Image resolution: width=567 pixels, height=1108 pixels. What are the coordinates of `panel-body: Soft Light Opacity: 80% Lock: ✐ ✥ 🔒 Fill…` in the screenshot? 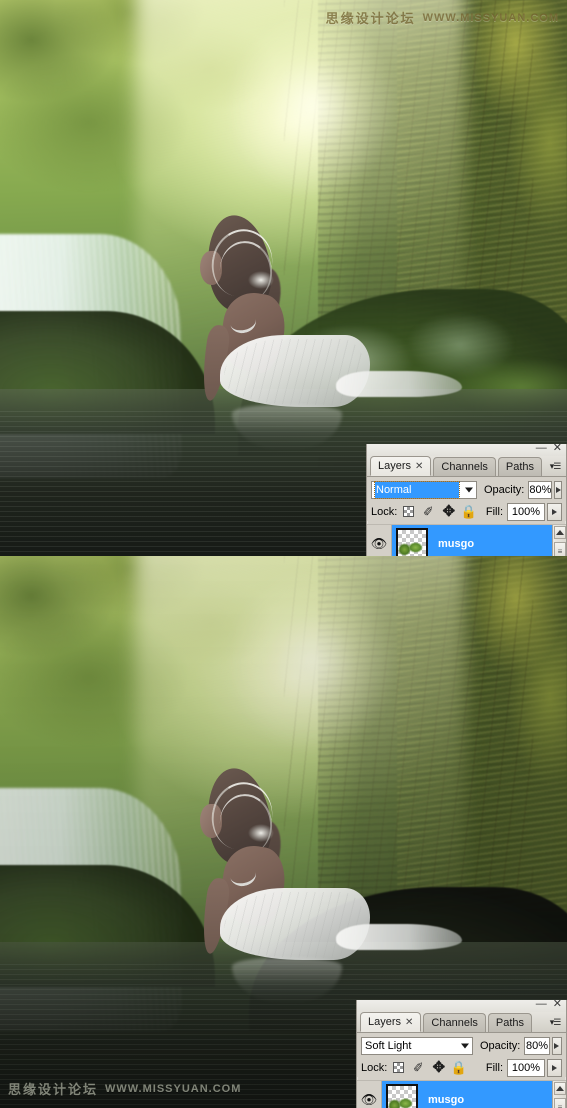 It's located at (461, 1055).